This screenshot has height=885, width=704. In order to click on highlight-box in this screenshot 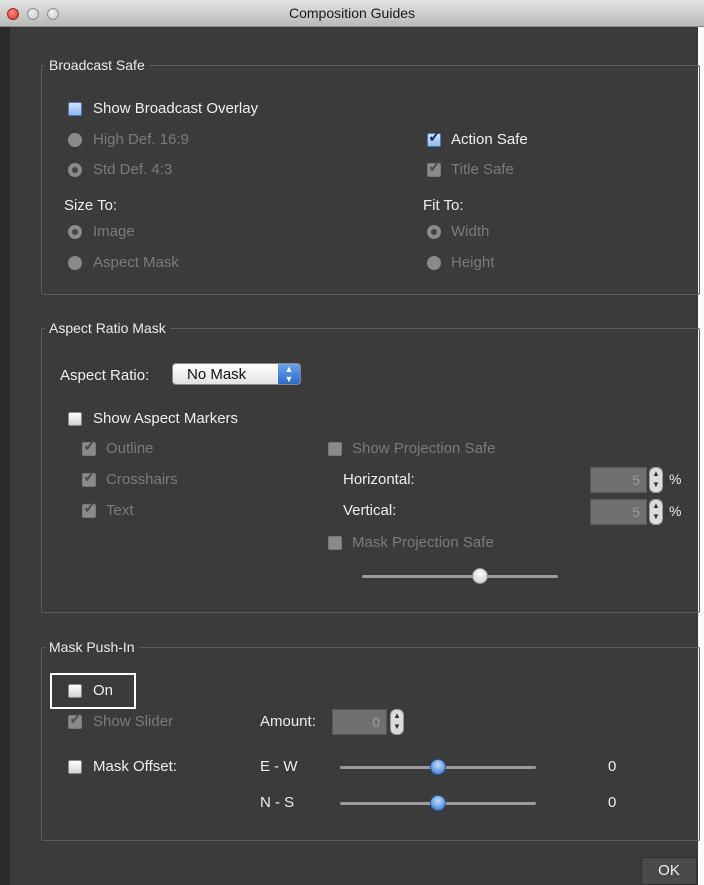, I will do `click(93, 691)`.